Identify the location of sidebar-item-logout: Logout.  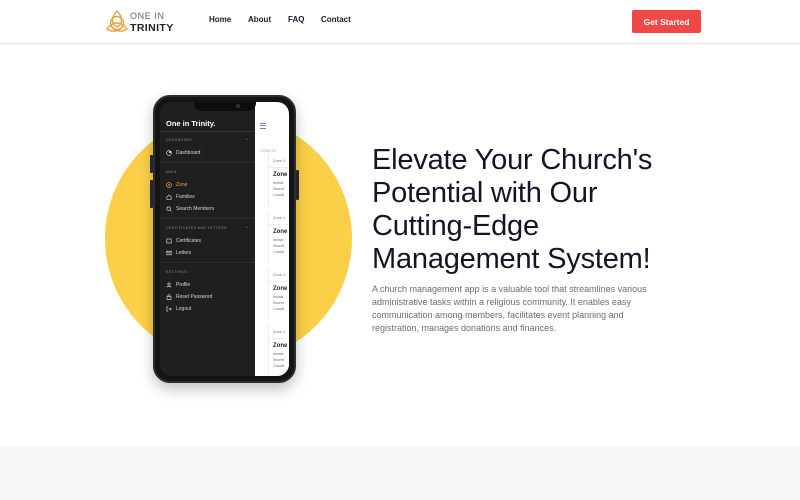
(178, 309).